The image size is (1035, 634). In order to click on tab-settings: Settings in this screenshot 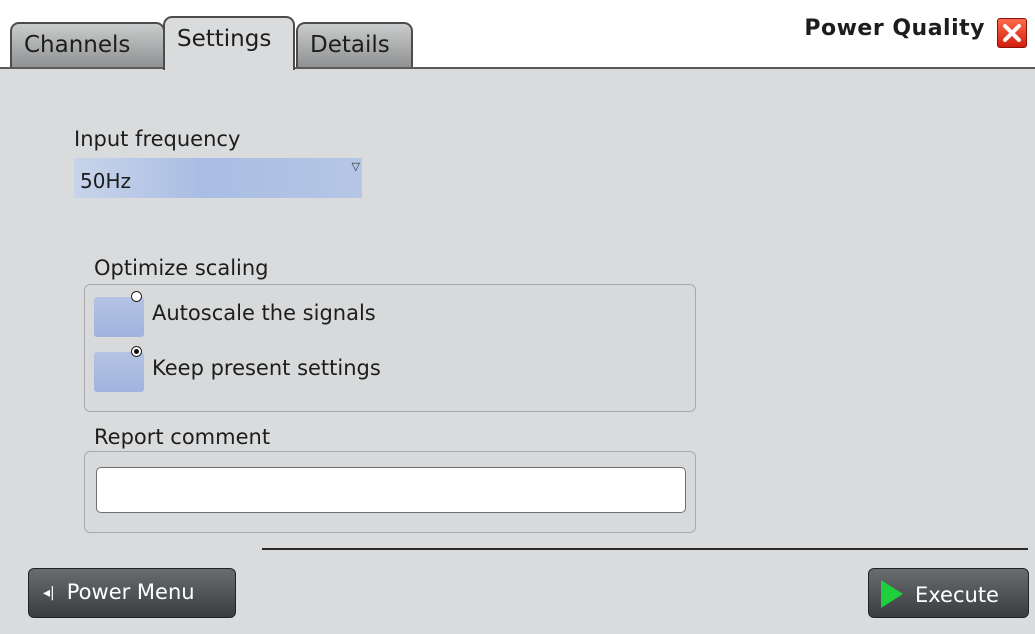, I will do `click(229, 43)`.